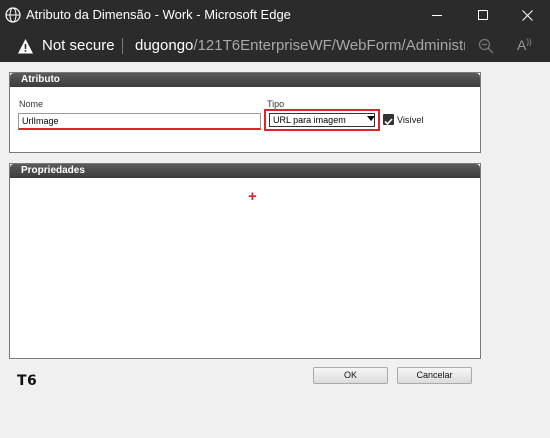 The height and width of the screenshot is (438, 550). Describe the element at coordinates (486, 46) in the screenshot. I see `zoom-out-icon` at that location.